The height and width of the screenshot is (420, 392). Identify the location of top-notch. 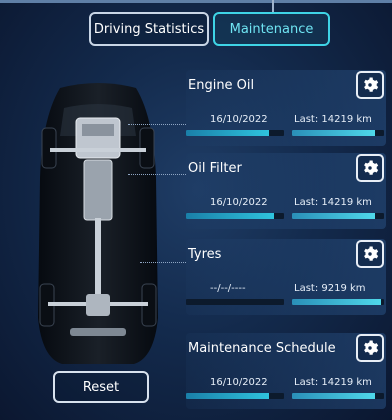
(273, 6).